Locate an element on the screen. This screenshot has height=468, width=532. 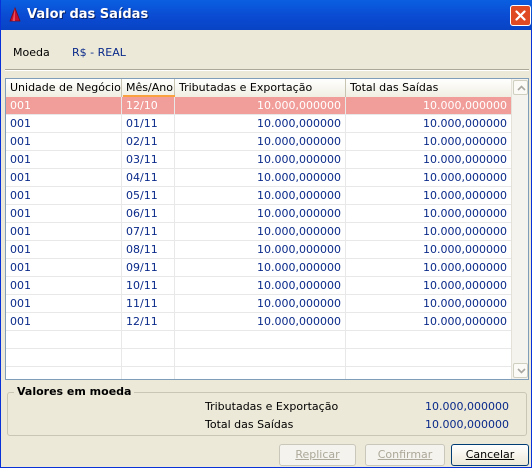
table-row: 001 12/11 10.000,000000 10.000,000000 is located at coordinates (258, 322).